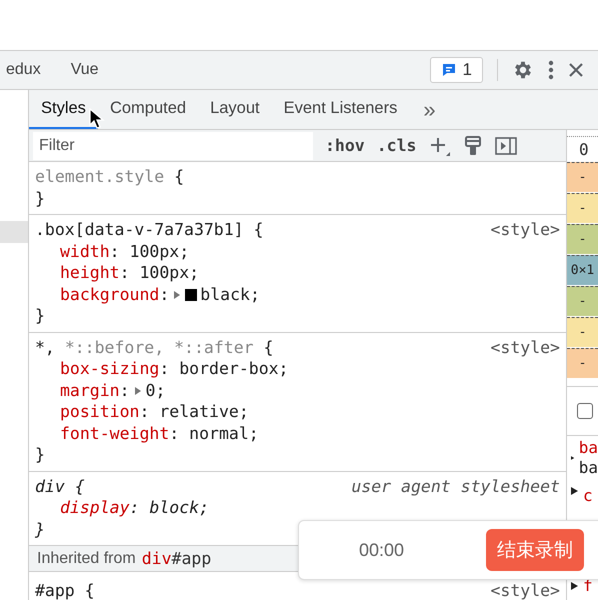 The image size is (598, 600). What do you see at coordinates (149, 230) in the screenshot?
I see `rule-selector: .box[data-v-7a7a37b1] {` at bounding box center [149, 230].